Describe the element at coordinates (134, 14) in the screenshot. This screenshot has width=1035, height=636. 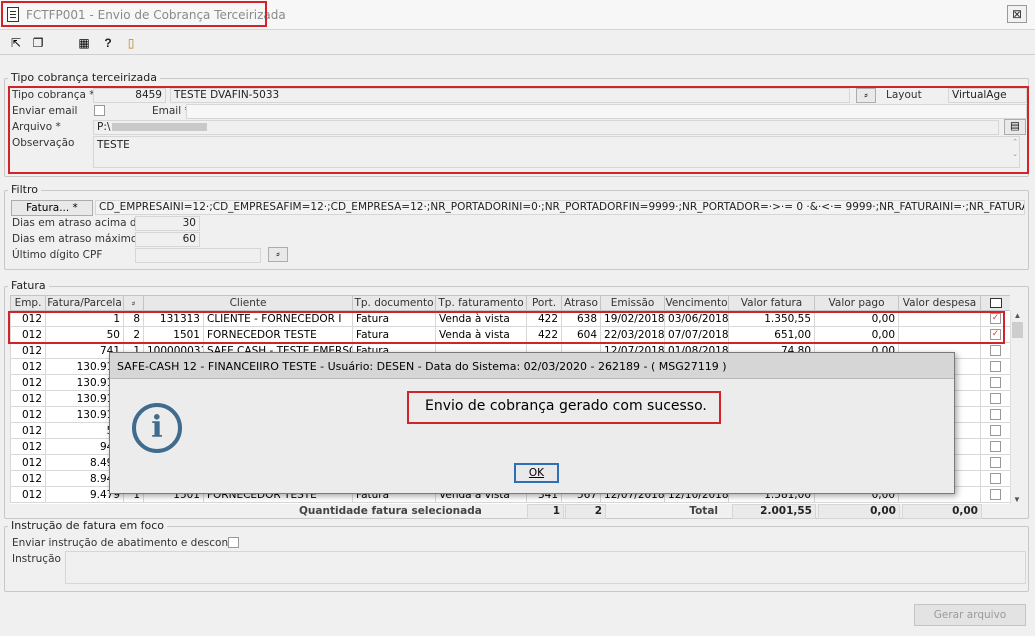
I see `title-highlight` at that location.